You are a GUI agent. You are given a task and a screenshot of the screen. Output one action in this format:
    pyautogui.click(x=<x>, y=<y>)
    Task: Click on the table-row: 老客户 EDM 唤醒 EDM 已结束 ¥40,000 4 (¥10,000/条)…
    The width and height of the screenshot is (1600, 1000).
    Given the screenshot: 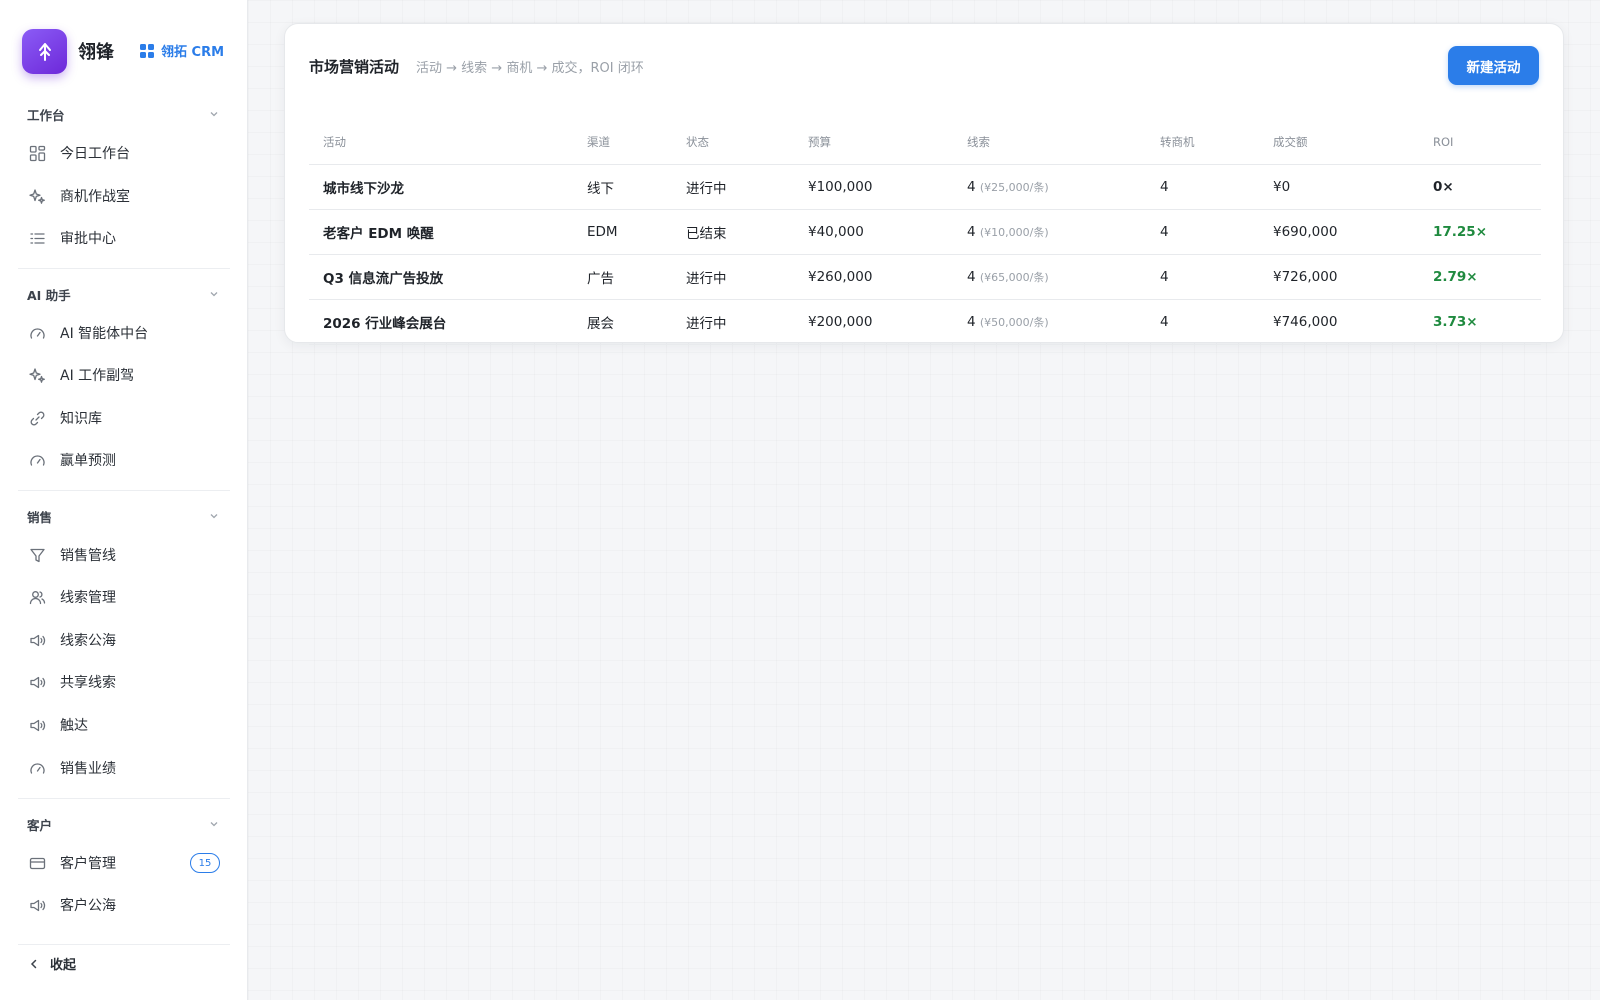 What is the action you would take?
    pyautogui.click(x=925, y=232)
    